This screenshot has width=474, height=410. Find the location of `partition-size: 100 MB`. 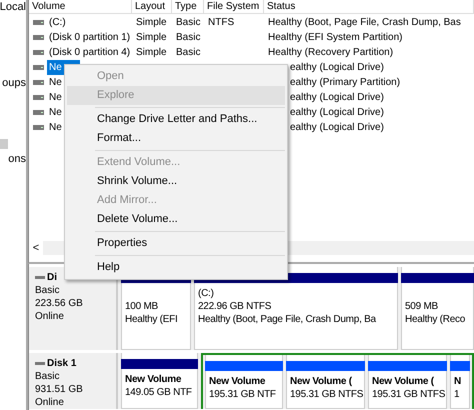

partition-size: 100 MB is located at coordinates (142, 306).